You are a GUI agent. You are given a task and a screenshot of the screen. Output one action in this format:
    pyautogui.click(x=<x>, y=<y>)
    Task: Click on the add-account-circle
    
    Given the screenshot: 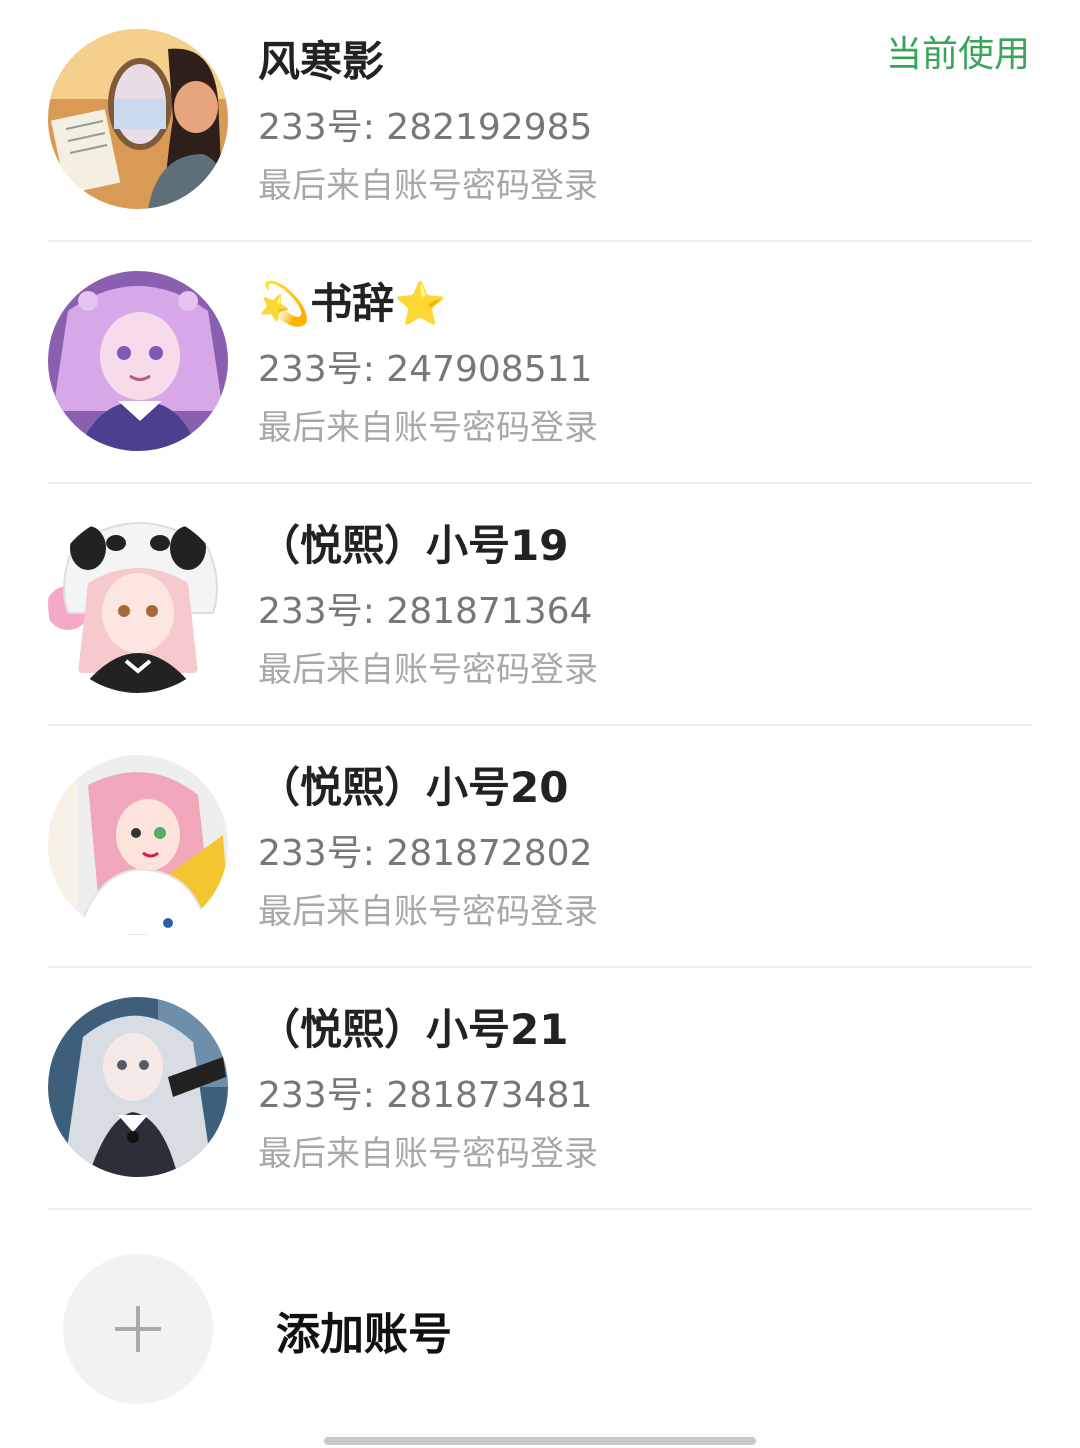 What is the action you would take?
    pyautogui.click(x=138, y=1329)
    